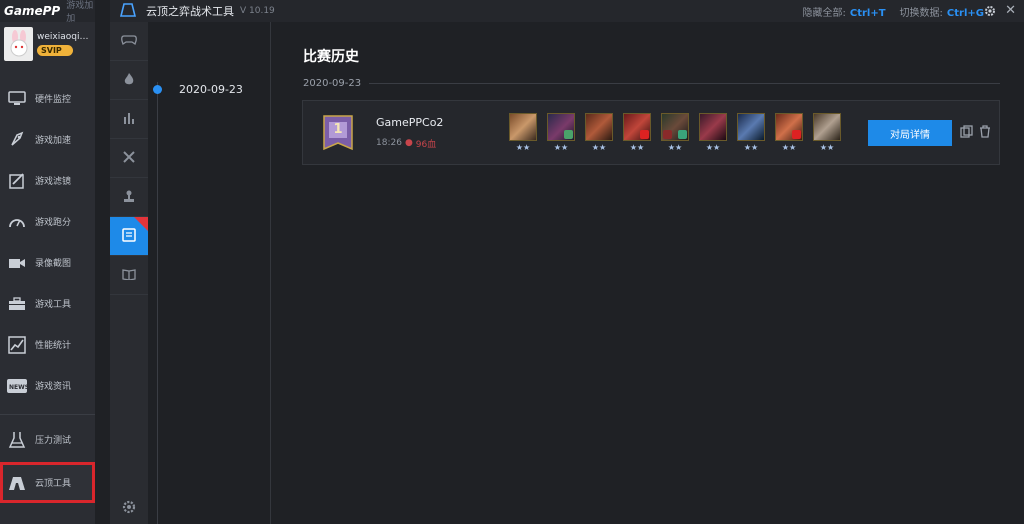  What do you see at coordinates (211, 89) in the screenshot?
I see `timeline-date: 2020-09-23` at bounding box center [211, 89].